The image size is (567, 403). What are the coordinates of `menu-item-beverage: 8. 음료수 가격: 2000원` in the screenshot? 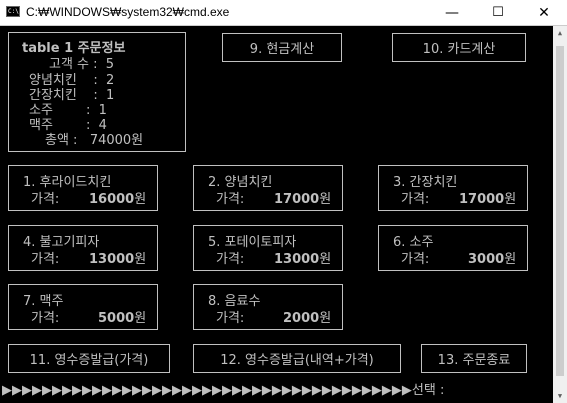 It's located at (268, 307).